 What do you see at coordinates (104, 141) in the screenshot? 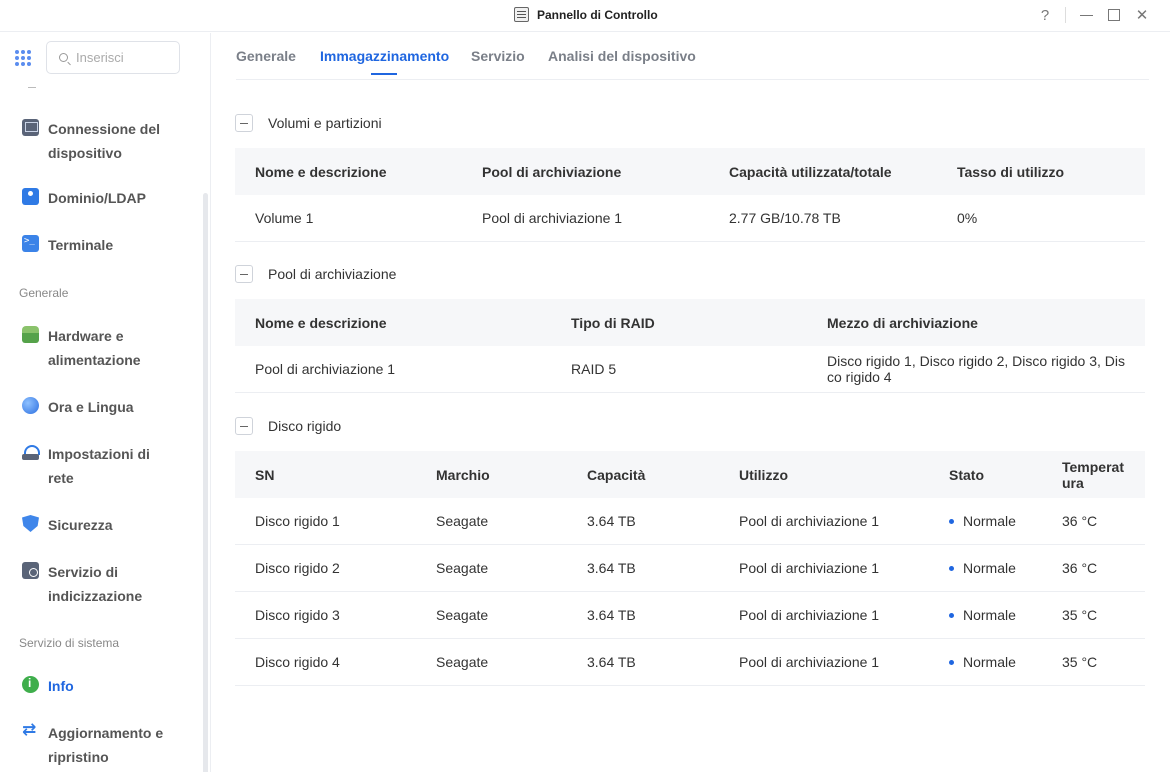
I see `sidebar-item-label: Connessione del dispositivo` at bounding box center [104, 141].